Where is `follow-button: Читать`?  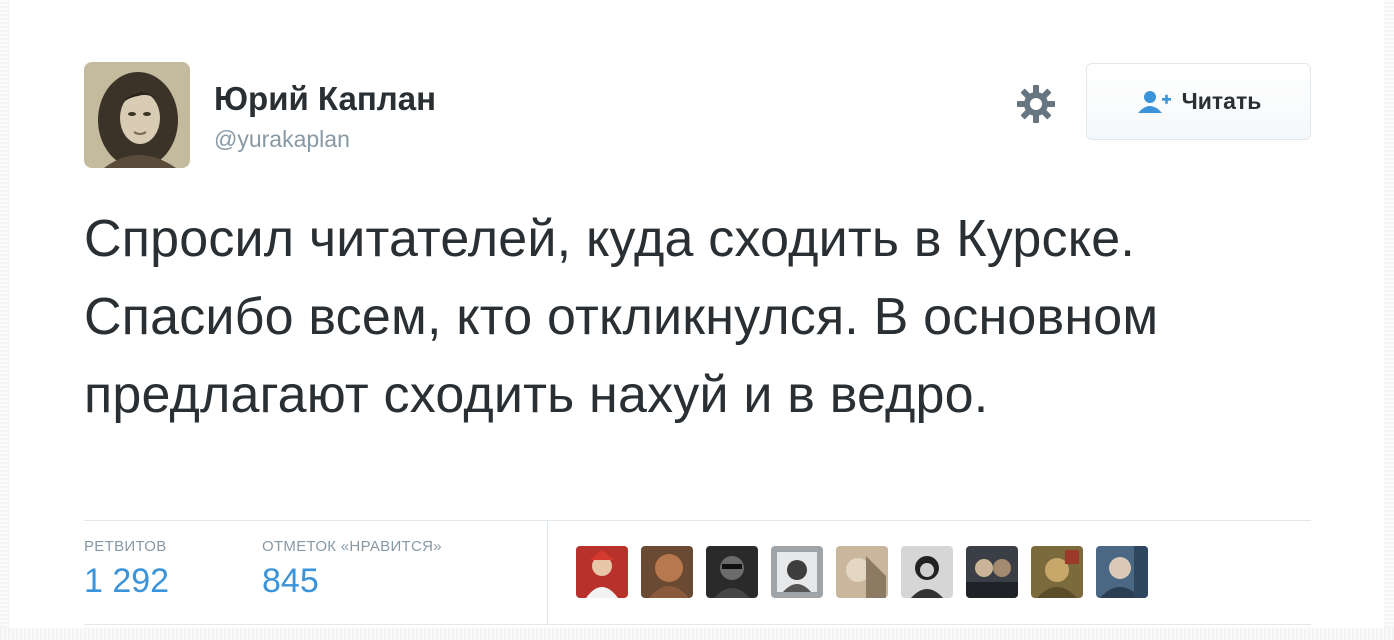
follow-button: Читать is located at coordinates (1198, 101).